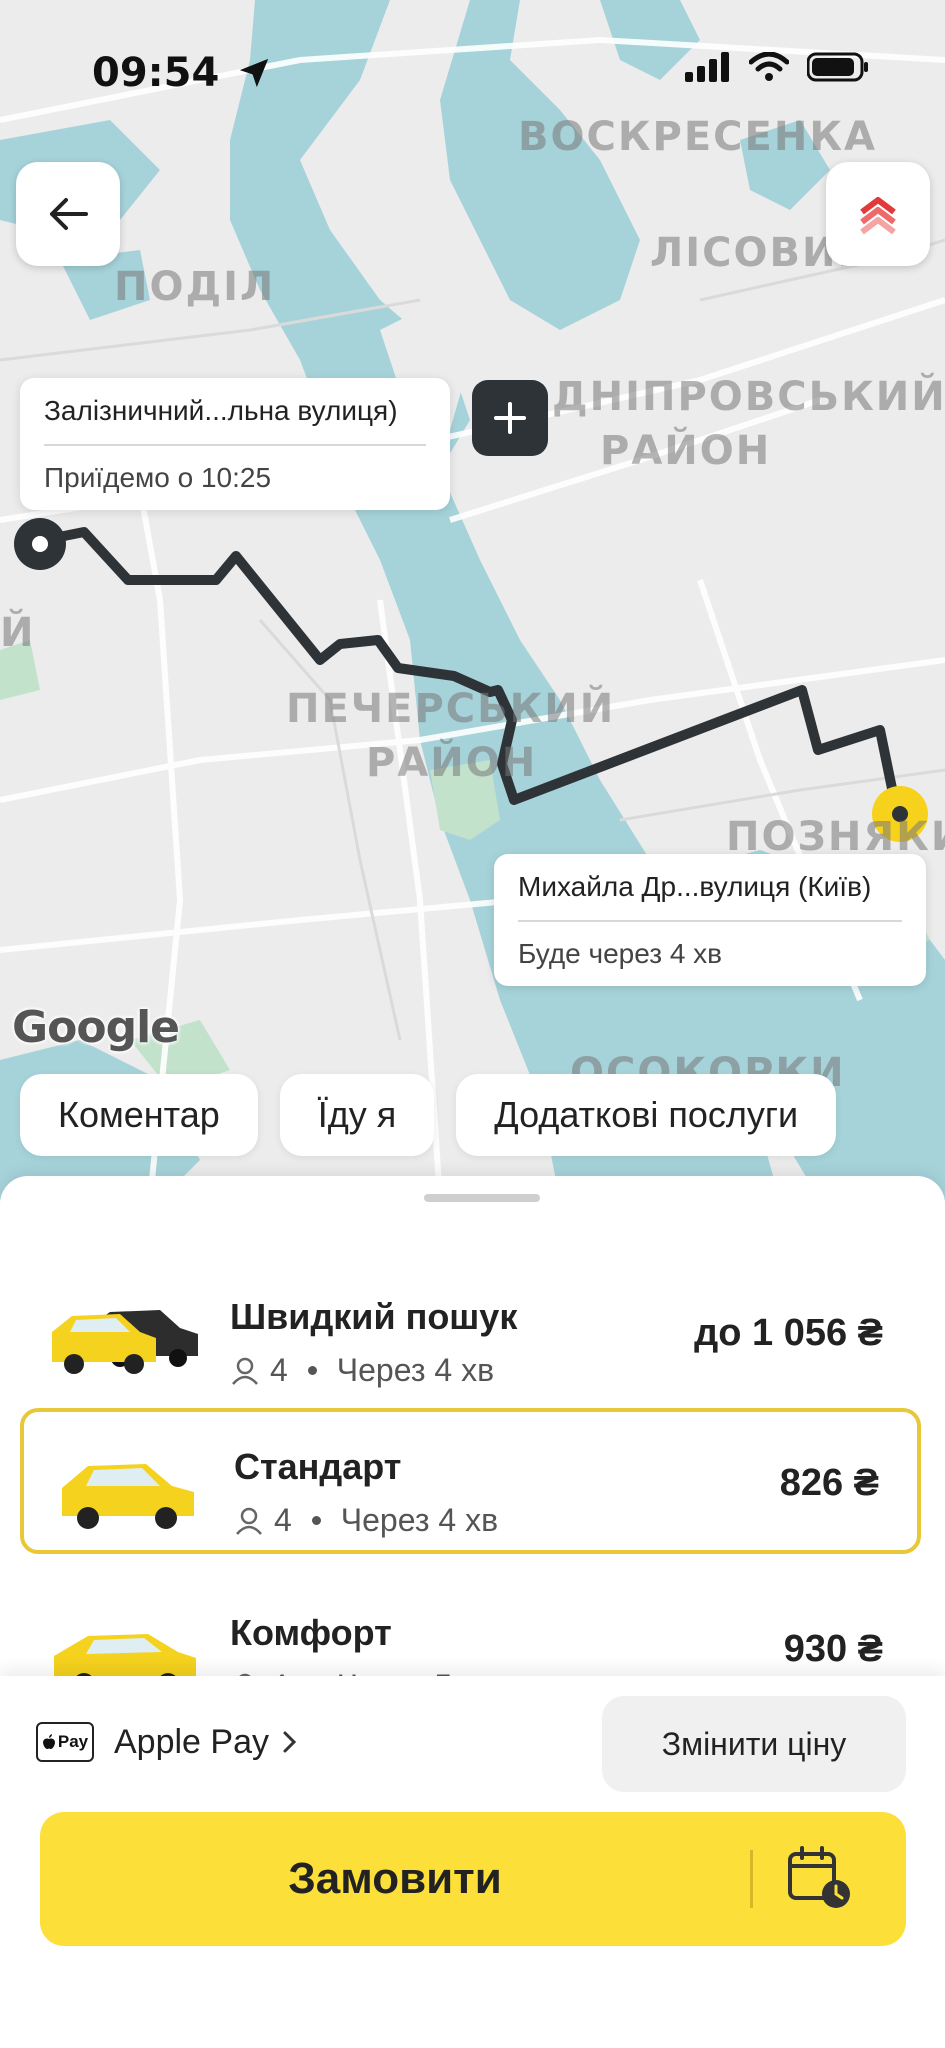 Image resolution: width=945 pixels, height=2048 pixels. What do you see at coordinates (646, 1115) in the screenshot?
I see `chip-extra-services: Додаткові послуги` at bounding box center [646, 1115].